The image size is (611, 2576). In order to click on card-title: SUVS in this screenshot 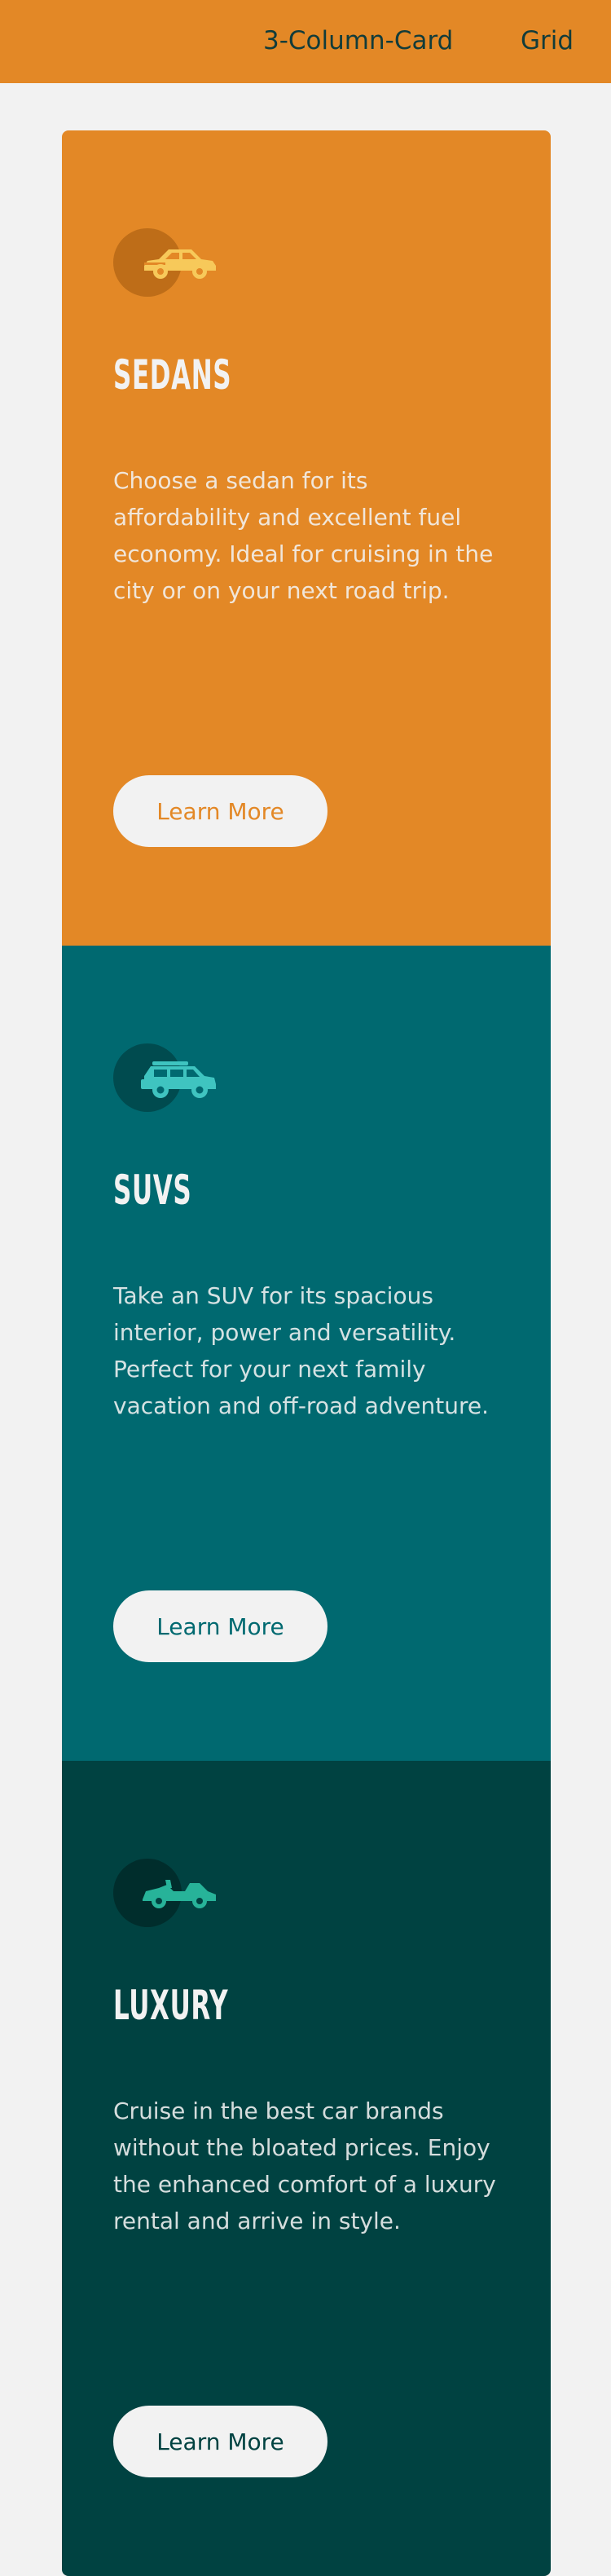, I will do `click(152, 1190)`.